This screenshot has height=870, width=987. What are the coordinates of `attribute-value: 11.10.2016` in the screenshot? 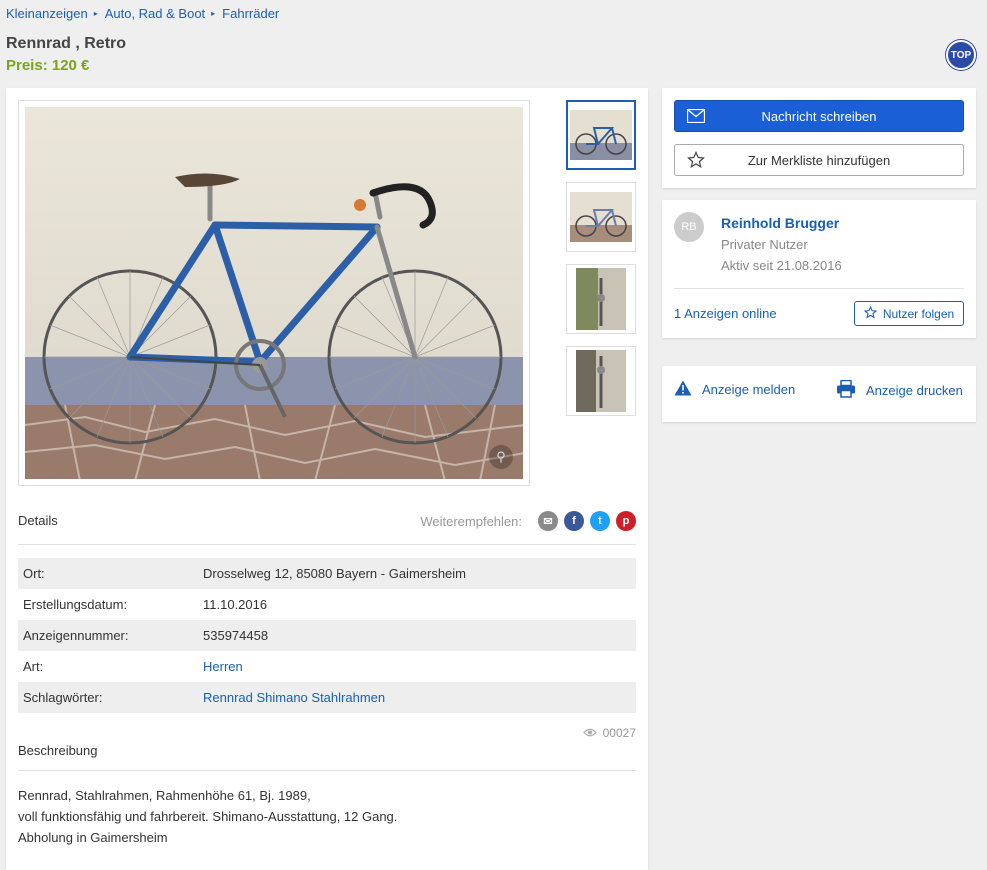 It's located at (235, 604).